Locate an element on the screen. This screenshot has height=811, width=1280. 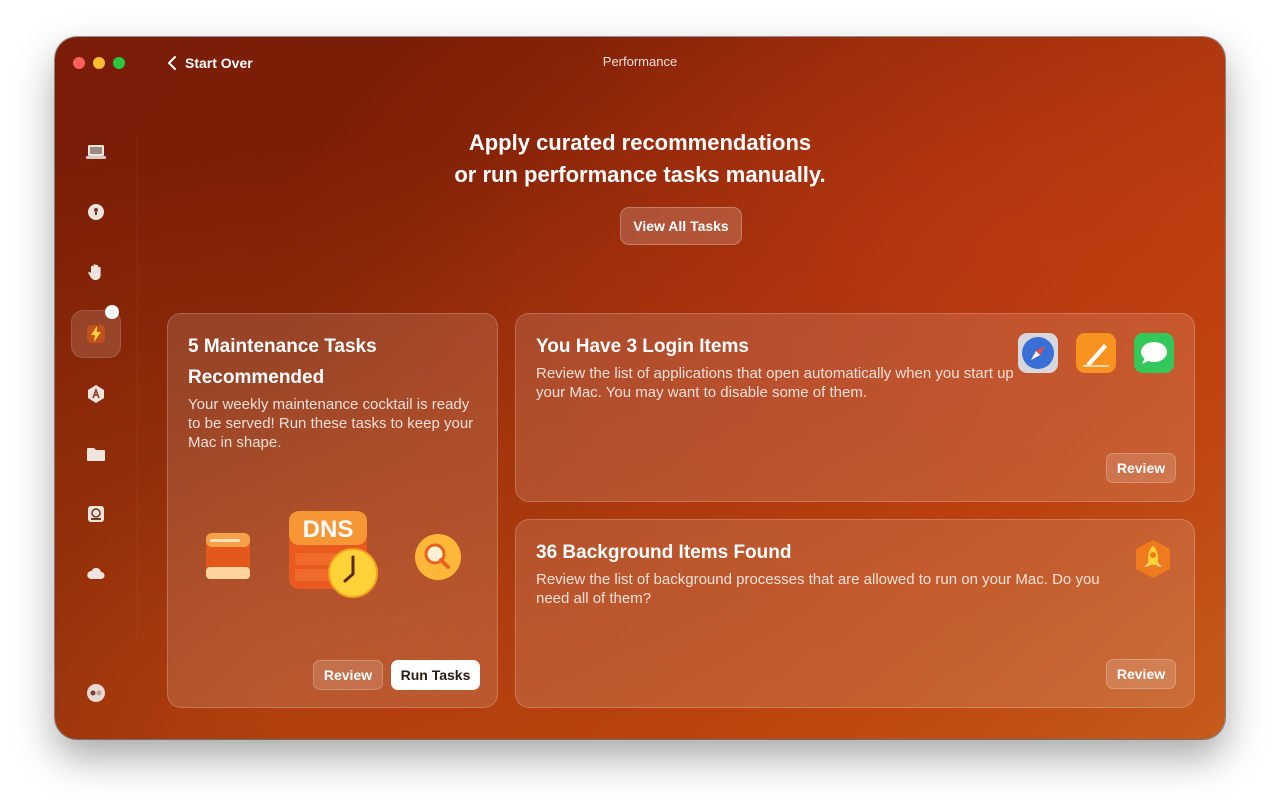
cloud-icon is located at coordinates (96, 573).